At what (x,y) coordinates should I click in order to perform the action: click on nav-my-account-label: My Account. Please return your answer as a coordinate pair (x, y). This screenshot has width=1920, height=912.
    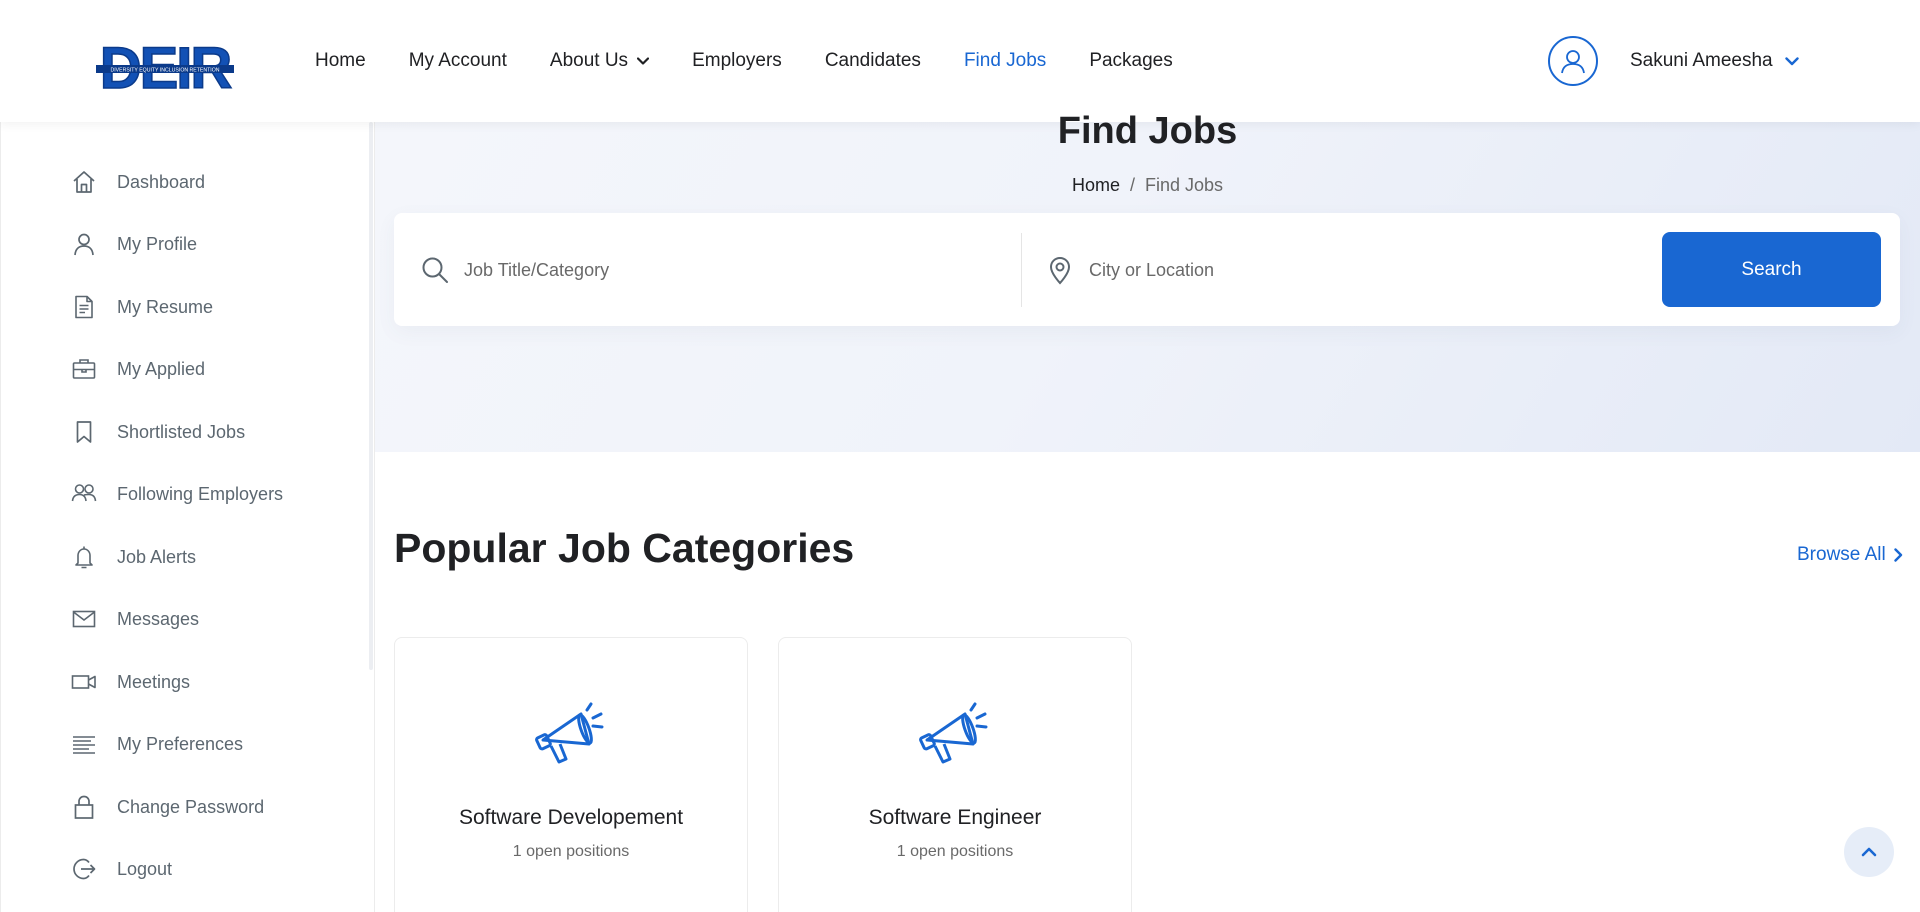
    Looking at the image, I should click on (457, 60).